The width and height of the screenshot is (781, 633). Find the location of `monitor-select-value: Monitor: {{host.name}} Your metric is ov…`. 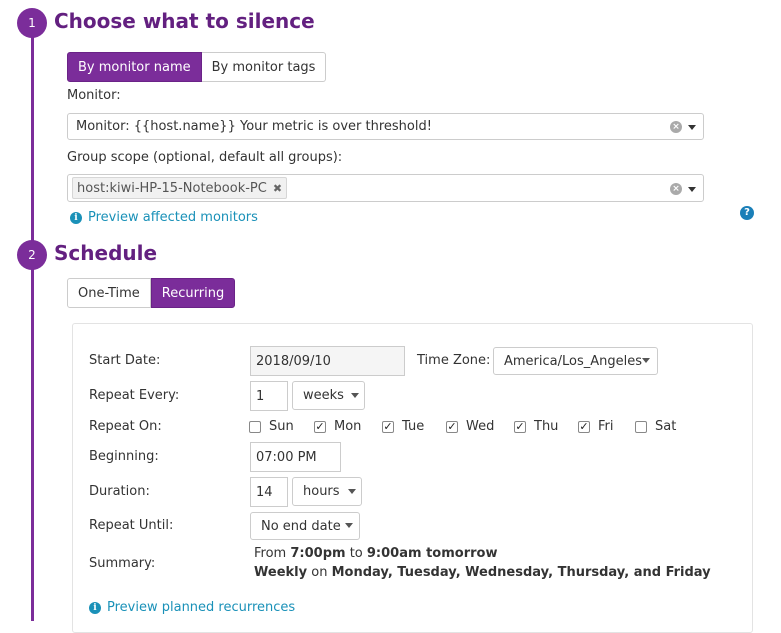

monitor-select-value: Monitor: {{host.name}} Your metric is ov… is located at coordinates (254, 126).